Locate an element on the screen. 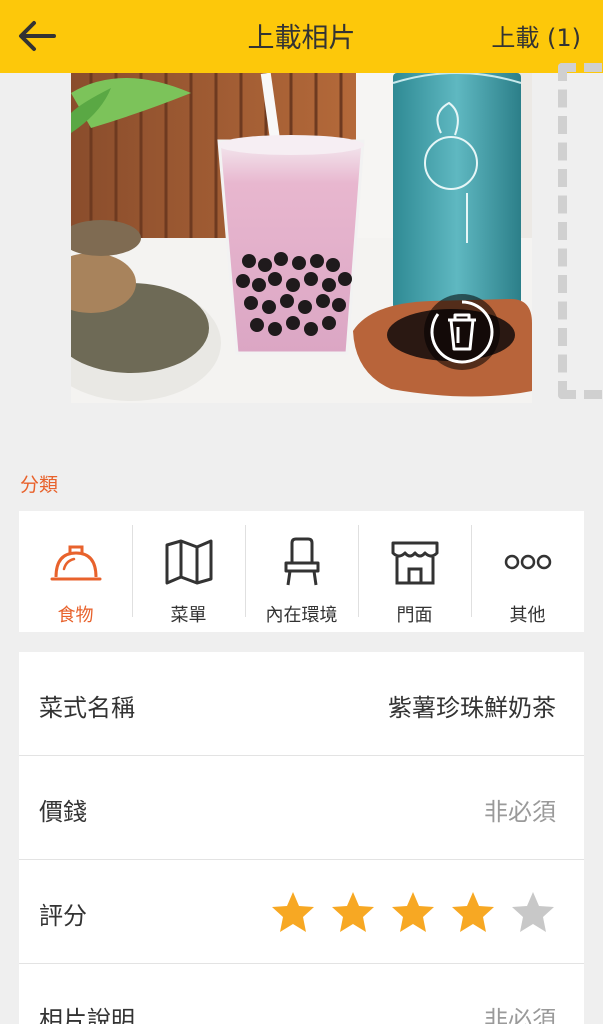 The height and width of the screenshot is (1024, 603). category-menu-label: 菜單 is located at coordinates (188, 615).